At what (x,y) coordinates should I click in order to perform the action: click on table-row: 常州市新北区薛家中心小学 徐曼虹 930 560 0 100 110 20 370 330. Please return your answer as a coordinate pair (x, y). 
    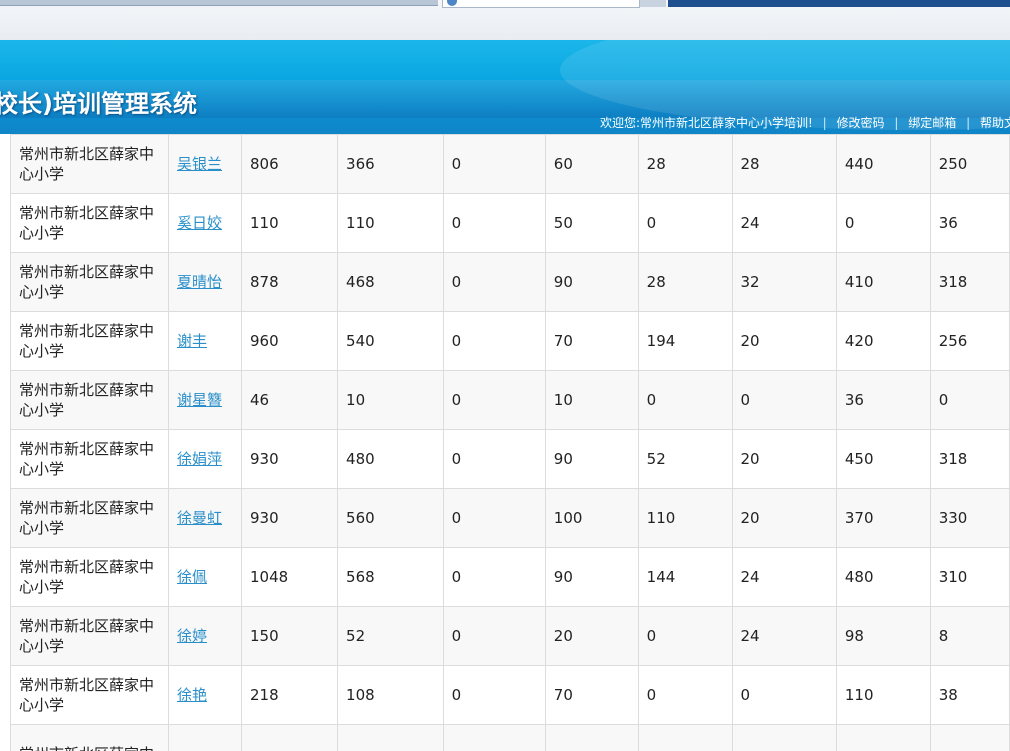
    Looking at the image, I should click on (510, 518).